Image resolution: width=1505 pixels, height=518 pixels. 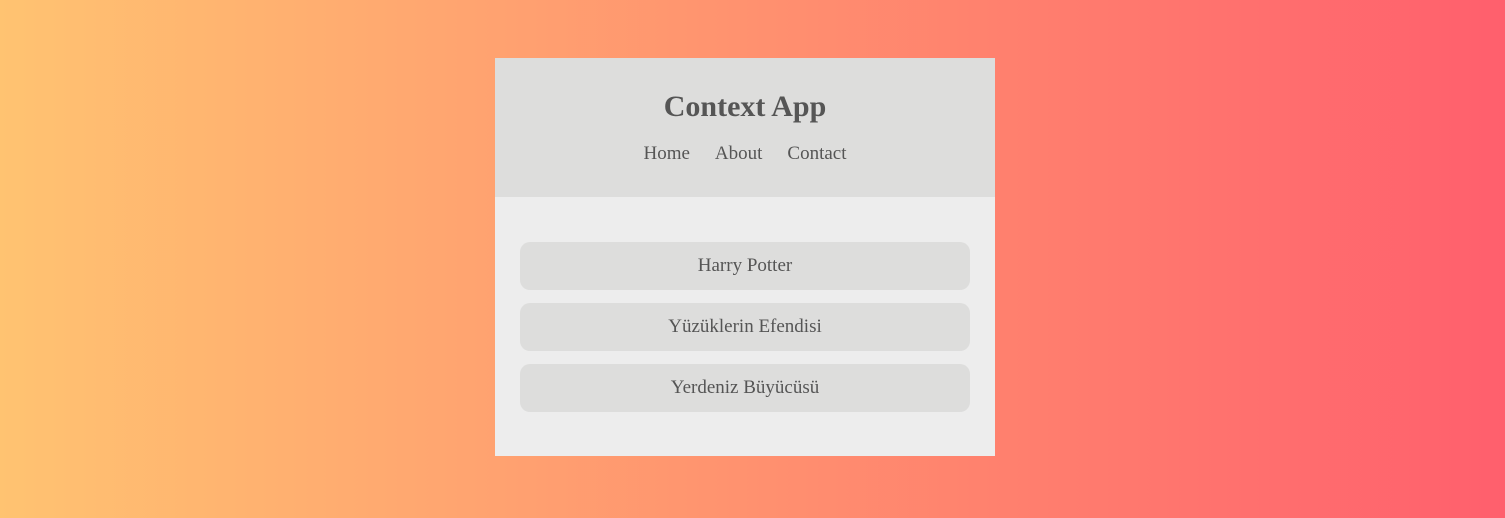 I want to click on main-nav: Home About Contact, so click(x=745, y=154).